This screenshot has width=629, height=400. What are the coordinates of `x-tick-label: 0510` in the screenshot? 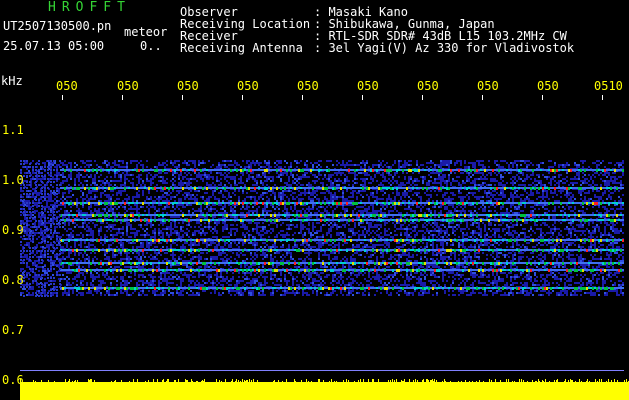 It's located at (608, 86).